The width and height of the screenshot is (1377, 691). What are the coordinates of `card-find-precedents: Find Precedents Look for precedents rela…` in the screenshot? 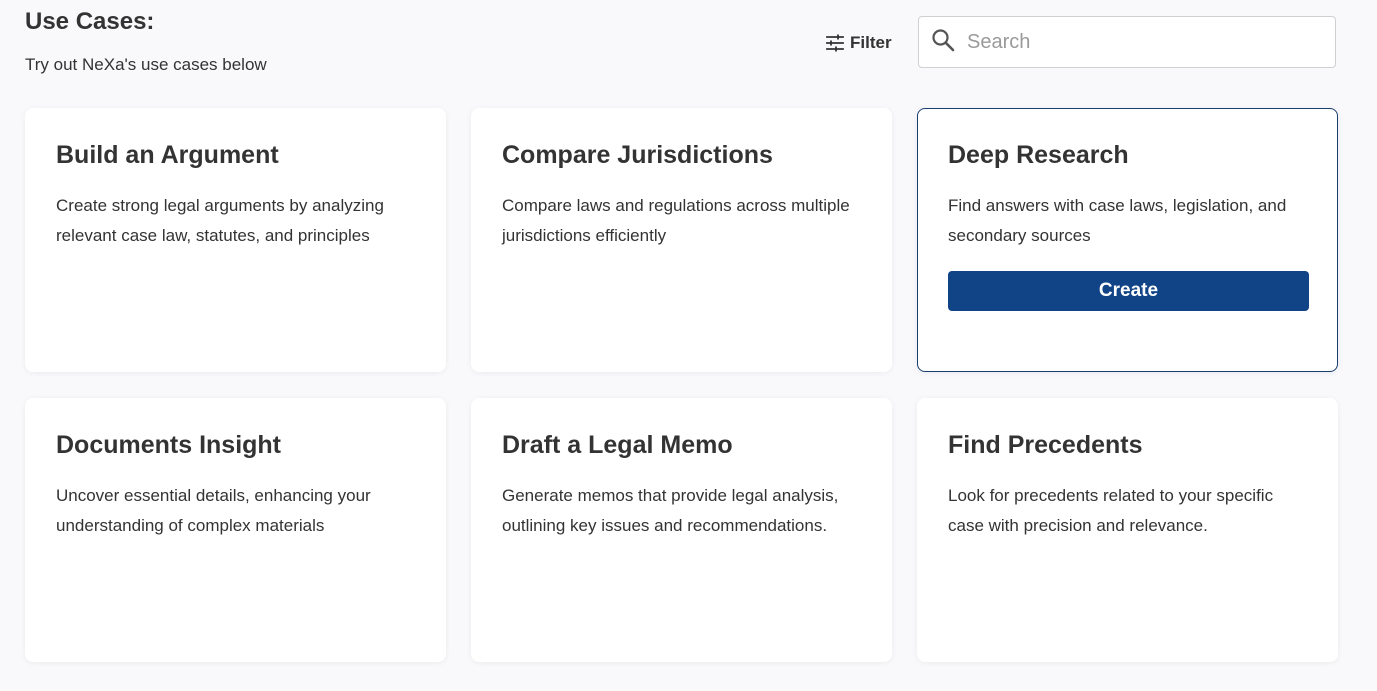 It's located at (1127, 530).